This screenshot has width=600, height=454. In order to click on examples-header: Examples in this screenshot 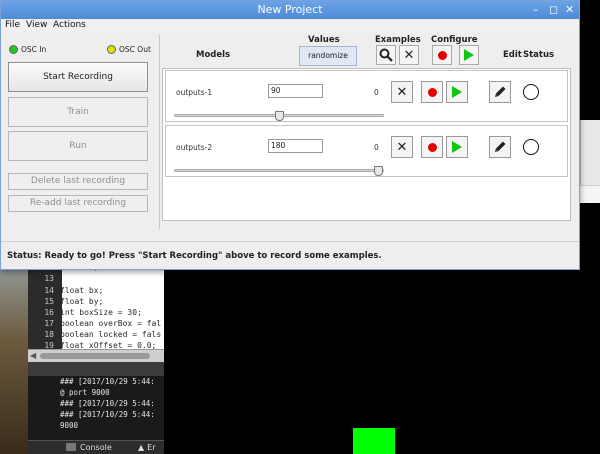, I will do `click(398, 40)`.